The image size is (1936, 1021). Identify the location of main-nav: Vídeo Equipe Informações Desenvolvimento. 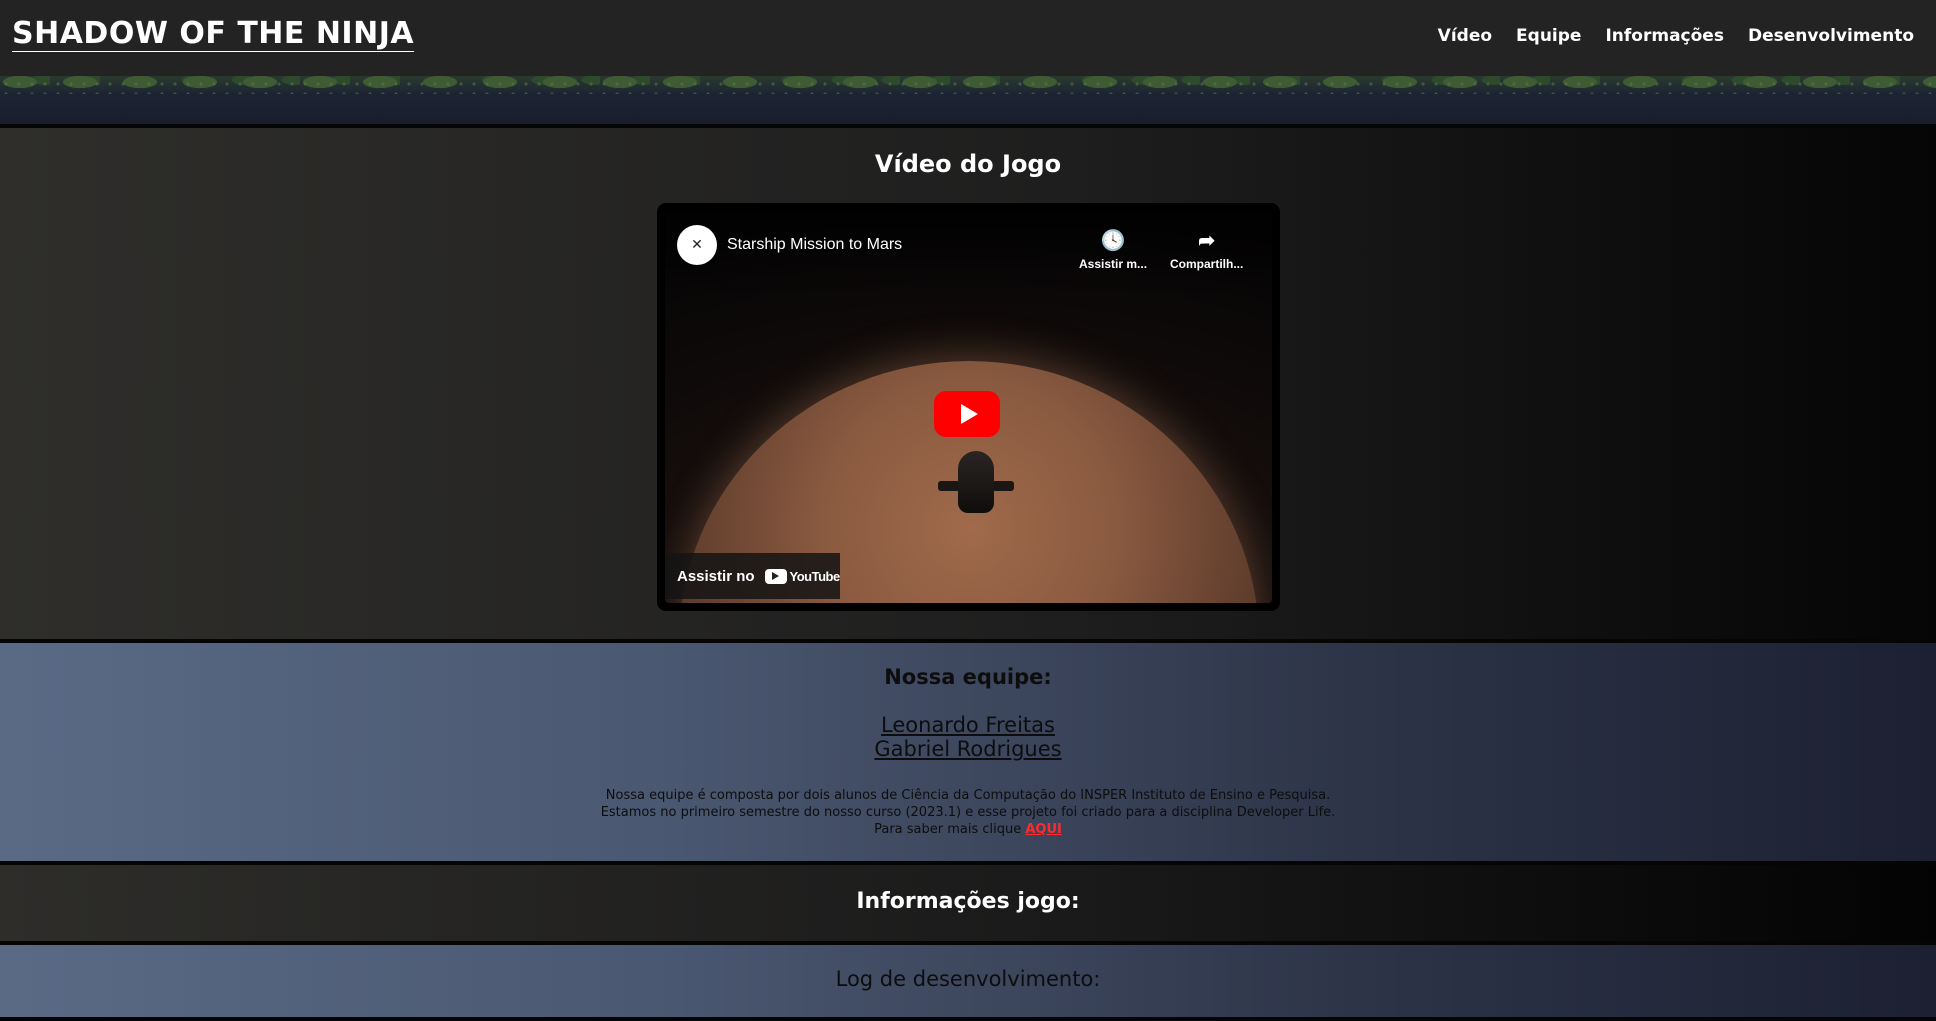
(1681, 36).